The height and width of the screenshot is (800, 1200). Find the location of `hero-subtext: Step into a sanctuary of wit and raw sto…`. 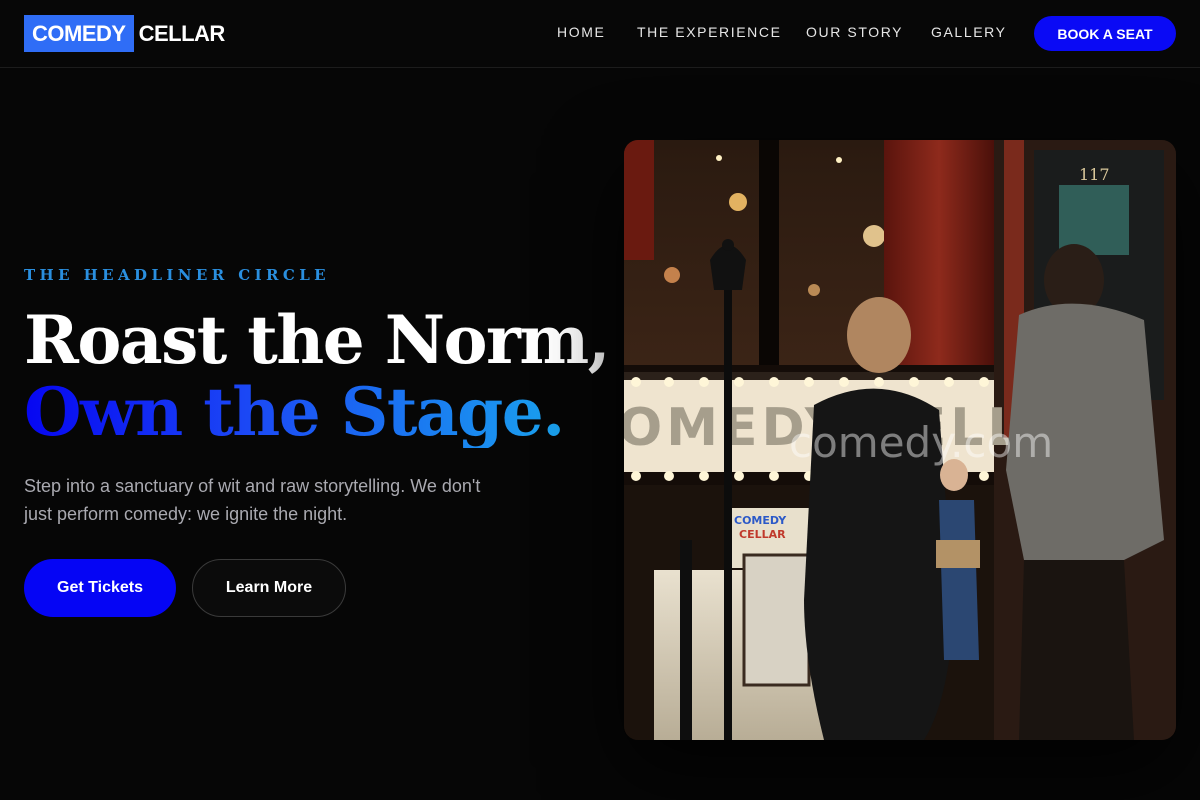

hero-subtext: Step into a sanctuary of wit and raw sto… is located at coordinates (252, 500).